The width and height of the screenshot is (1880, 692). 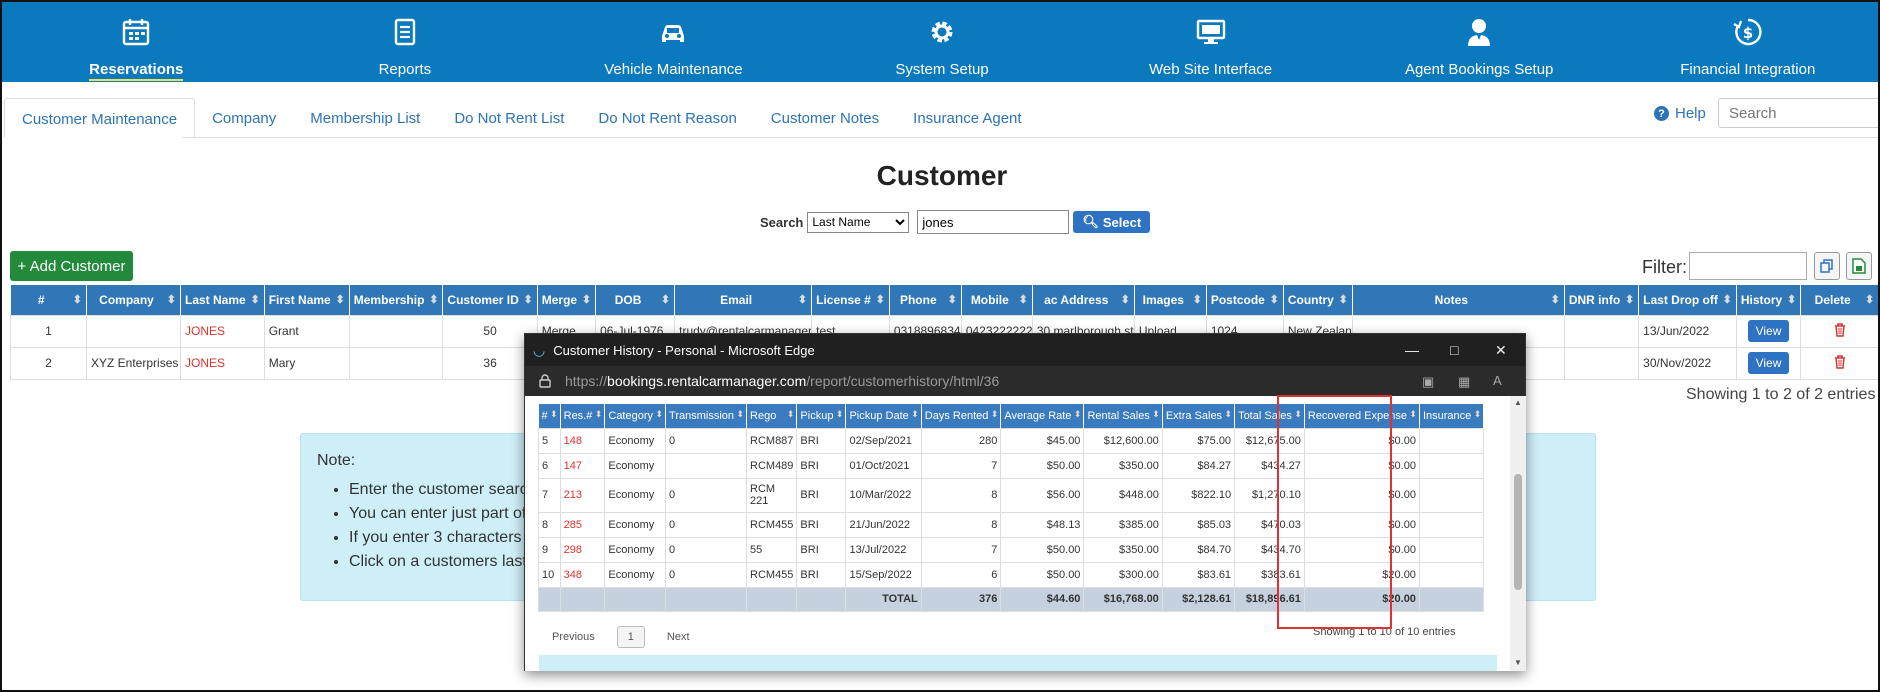 I want to click on scroll-up-icon: ▲, so click(x=1518, y=402).